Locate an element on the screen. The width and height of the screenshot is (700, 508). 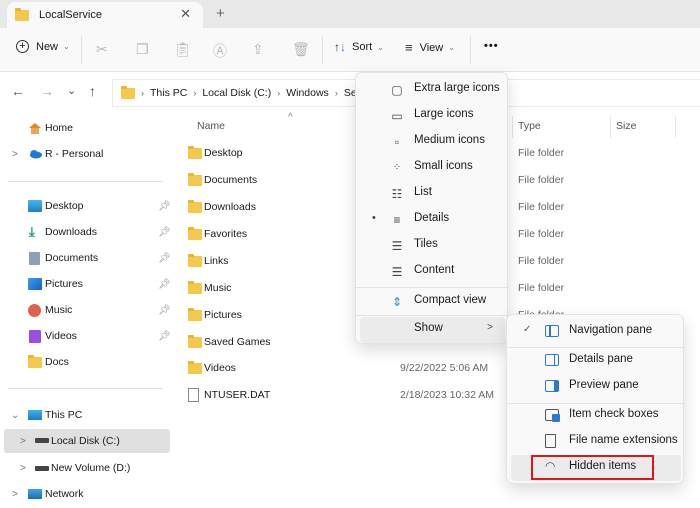
sidebar-item-network: > Network is located at coordinates (86, 494).